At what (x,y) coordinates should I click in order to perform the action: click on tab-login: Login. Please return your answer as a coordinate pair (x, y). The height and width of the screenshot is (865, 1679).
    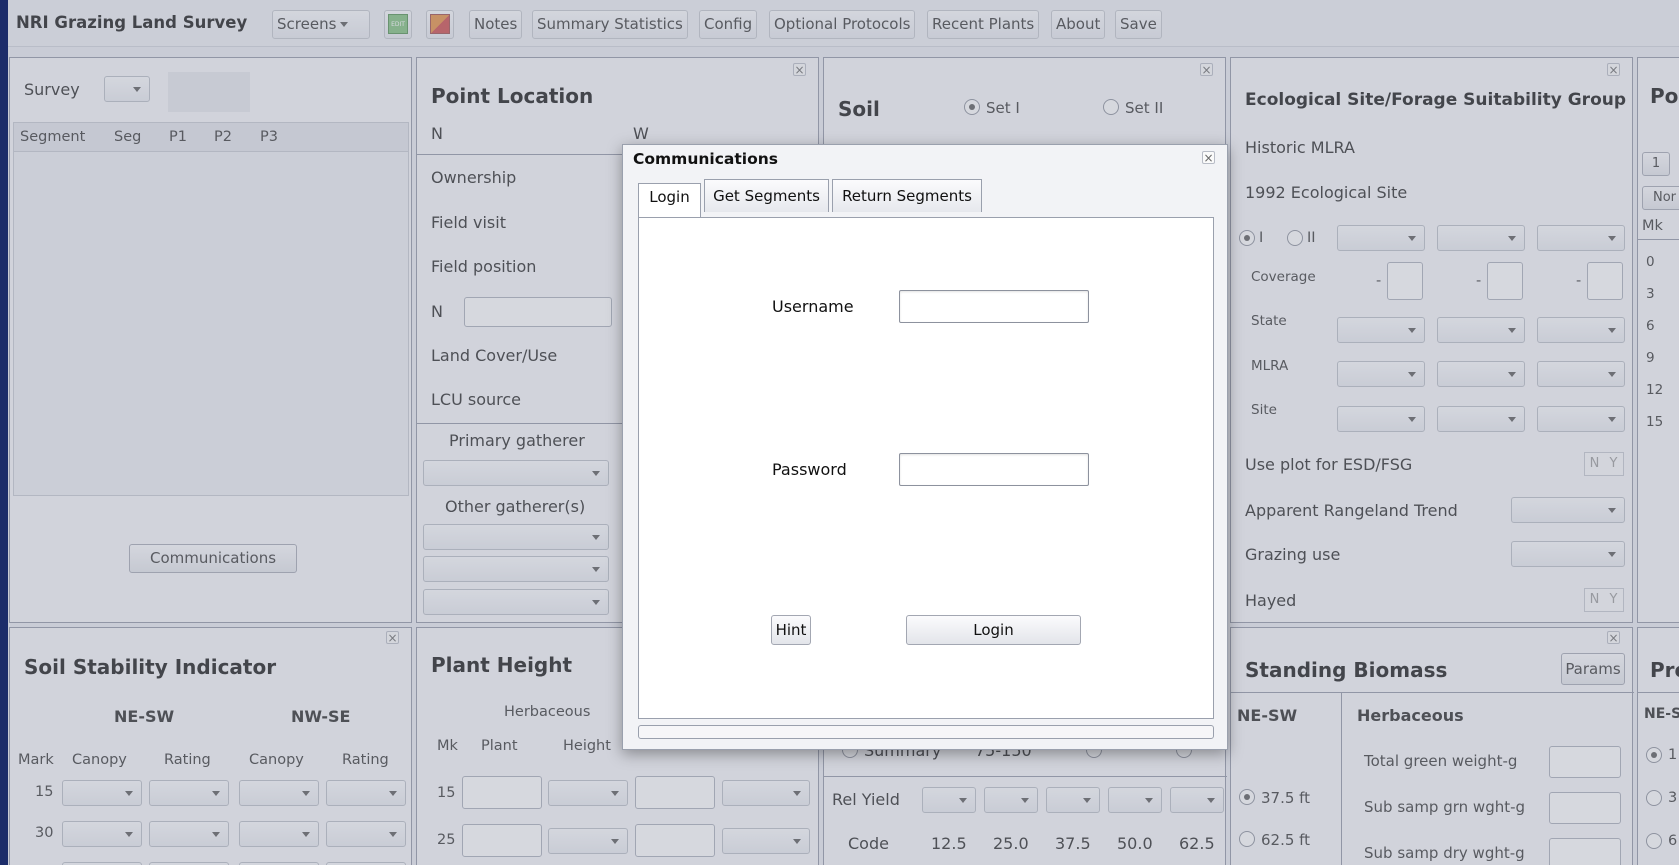
    Looking at the image, I should click on (669, 200).